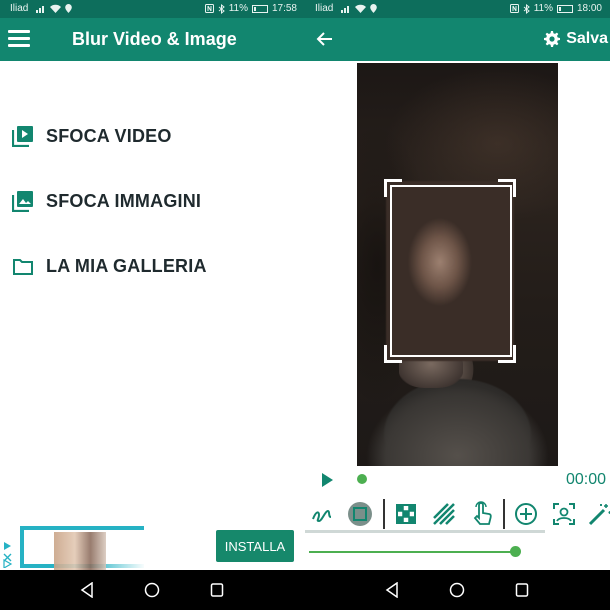 The width and height of the screenshot is (610, 610). I want to click on menu-item-blur-video: SFOCA VIDEO, so click(152, 136).